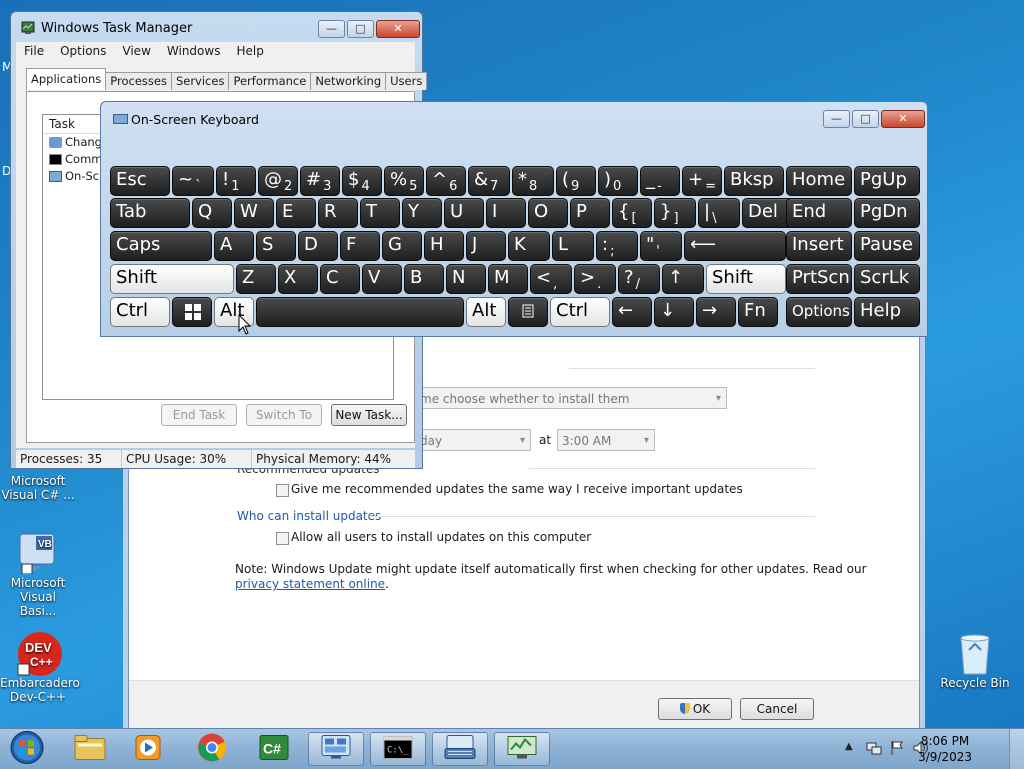 The width and height of the screenshot is (1024, 769). What do you see at coordinates (360, 246) in the screenshot?
I see `key-f: F` at bounding box center [360, 246].